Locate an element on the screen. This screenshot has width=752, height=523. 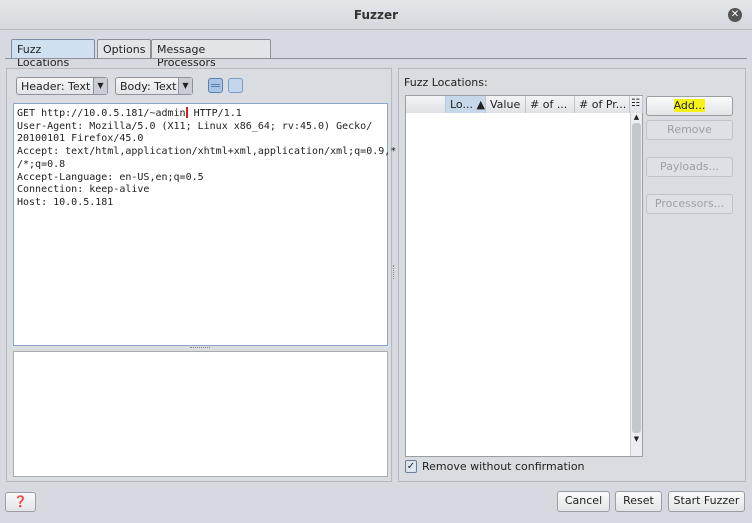
tab-divider is located at coordinates (376, 58).